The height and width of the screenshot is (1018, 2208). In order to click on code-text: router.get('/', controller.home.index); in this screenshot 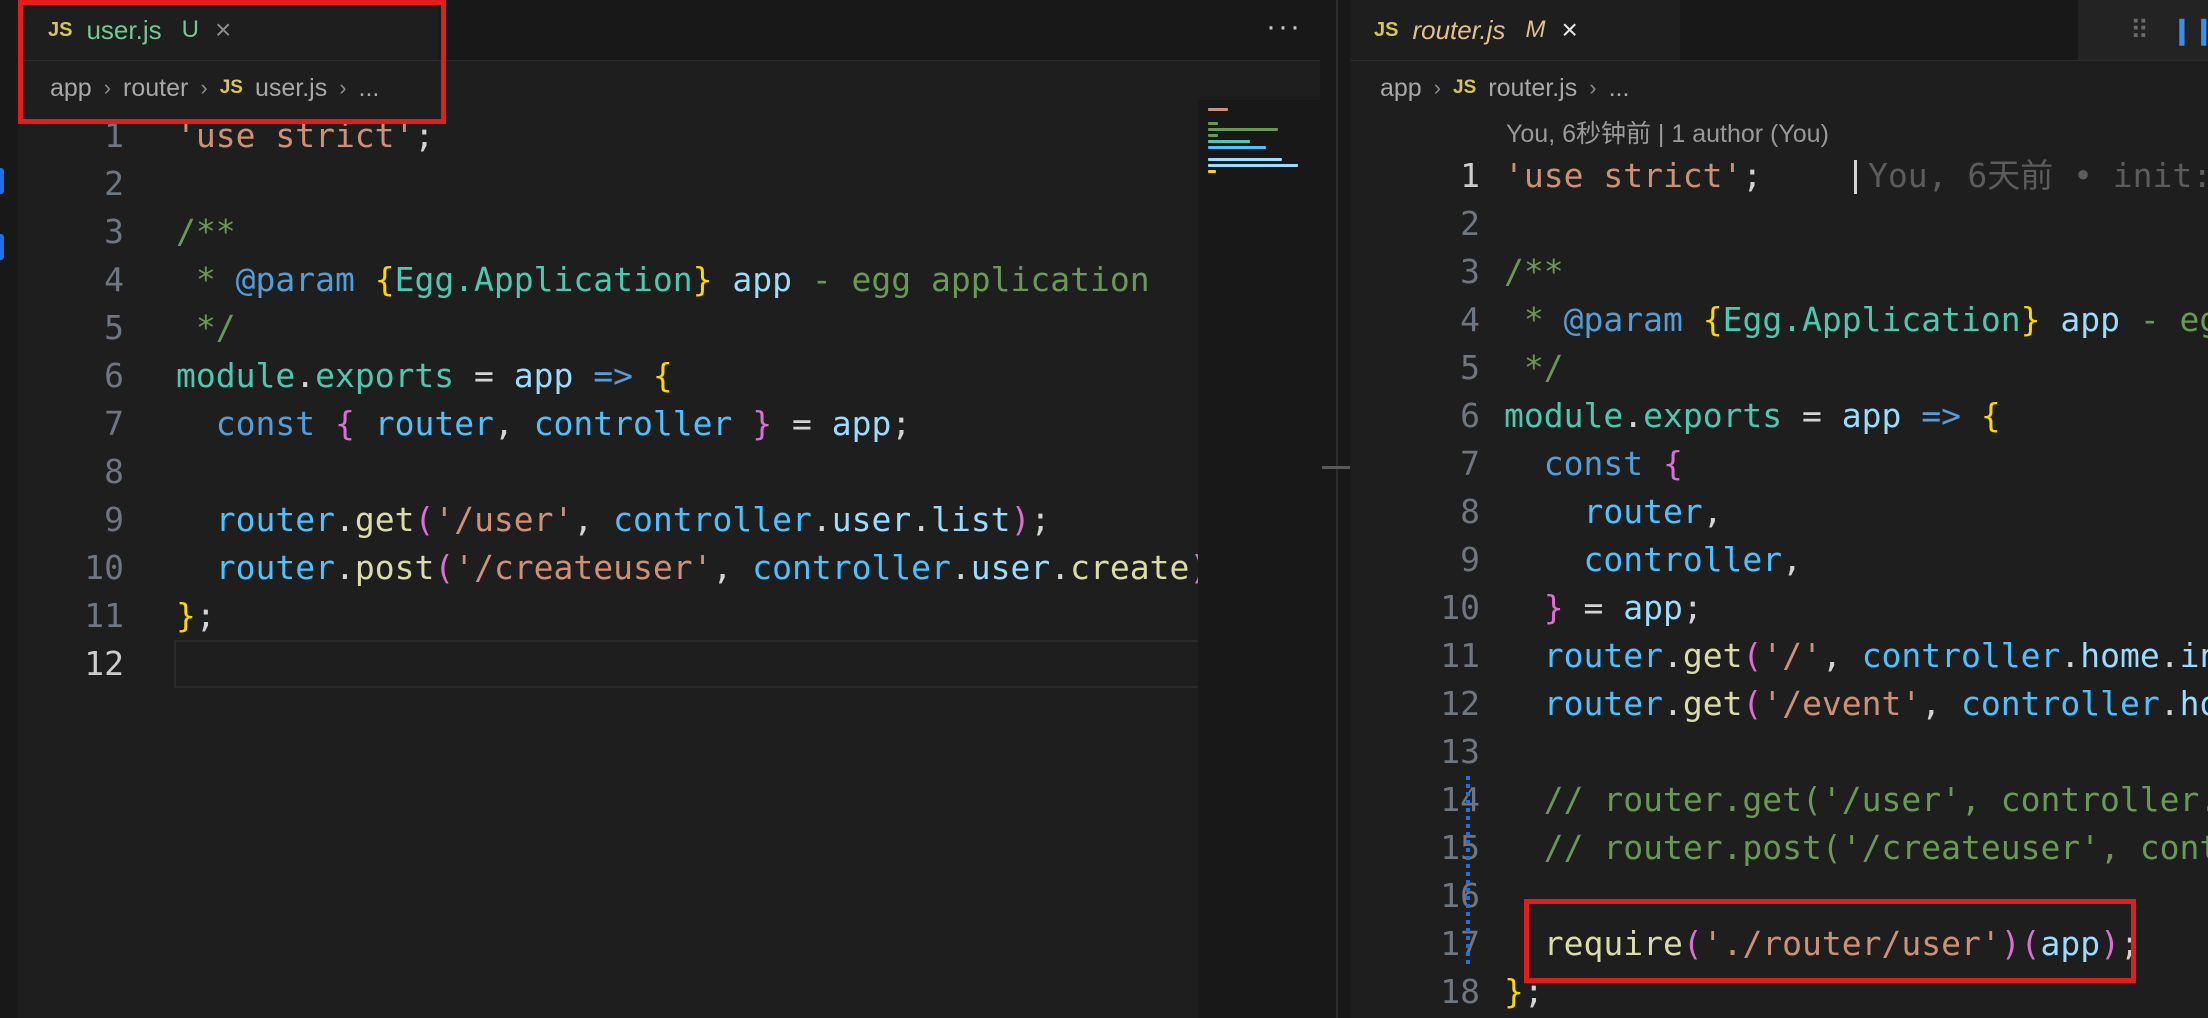, I will do `click(1856, 656)`.